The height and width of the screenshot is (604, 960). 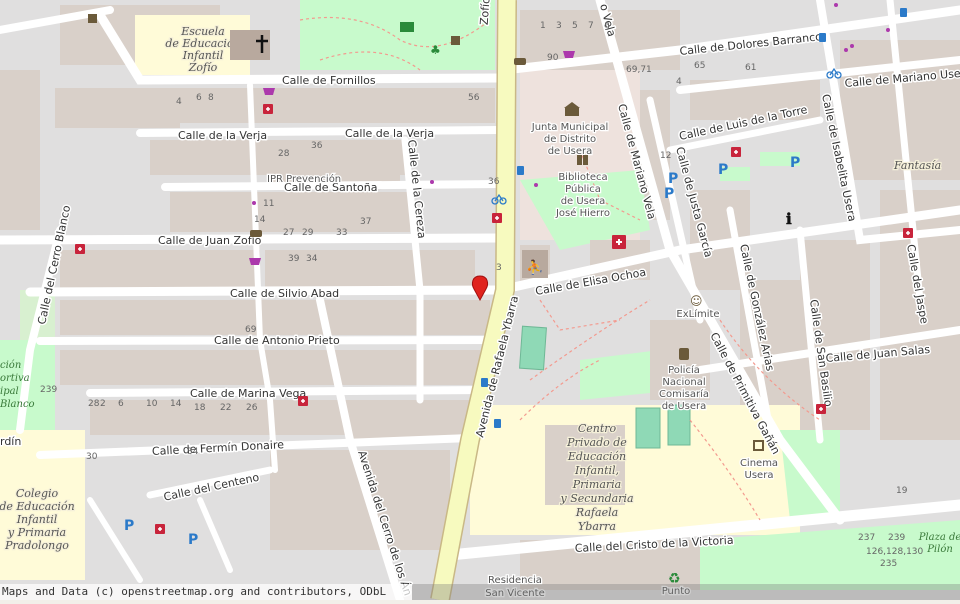 What do you see at coordinates (211, 98) in the screenshot?
I see `house-number: 8` at bounding box center [211, 98].